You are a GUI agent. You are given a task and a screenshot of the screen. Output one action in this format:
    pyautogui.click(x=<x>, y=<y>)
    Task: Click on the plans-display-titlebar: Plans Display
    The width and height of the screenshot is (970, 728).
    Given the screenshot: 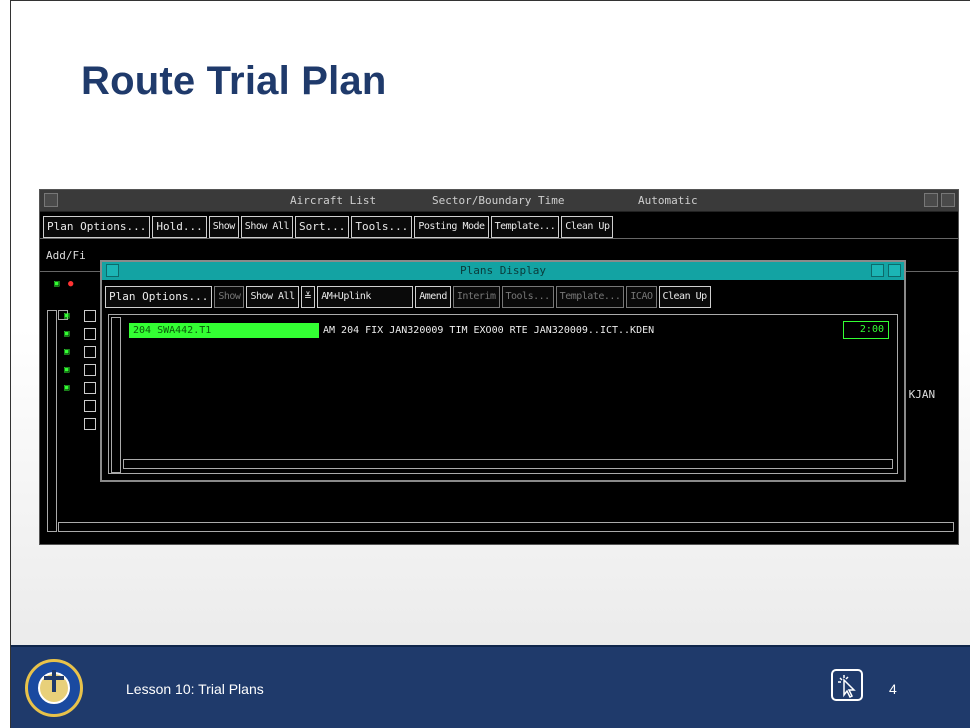 What is the action you would take?
    pyautogui.click(x=503, y=271)
    